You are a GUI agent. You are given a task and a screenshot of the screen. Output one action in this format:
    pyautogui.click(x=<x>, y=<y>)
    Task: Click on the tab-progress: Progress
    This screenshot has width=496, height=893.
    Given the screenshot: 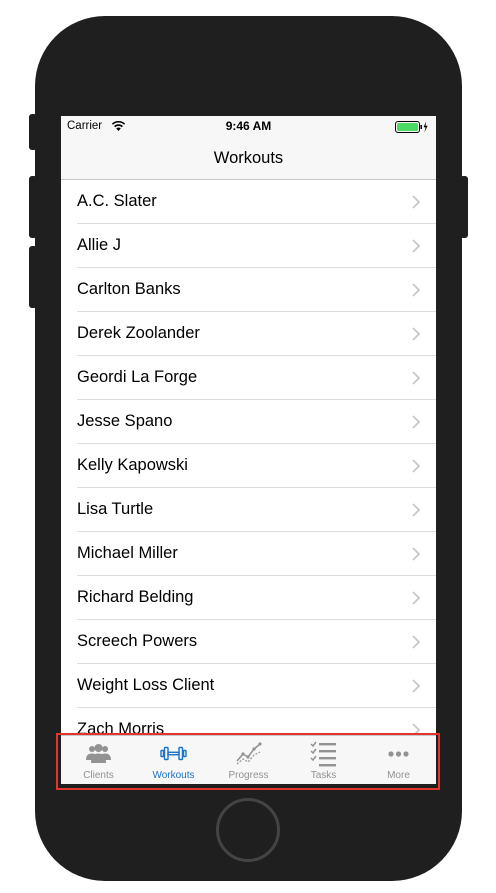 What is the action you would take?
    pyautogui.click(x=248, y=760)
    